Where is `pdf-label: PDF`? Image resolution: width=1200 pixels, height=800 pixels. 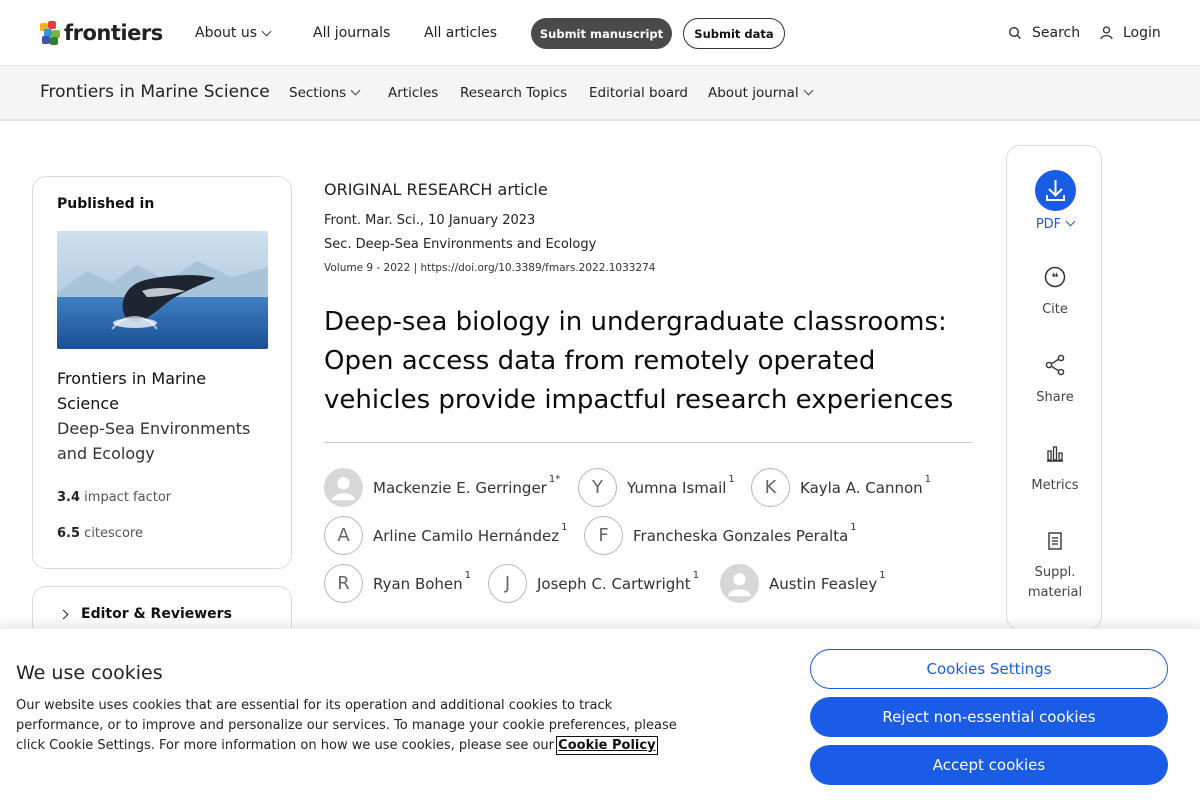
pdf-label: PDF is located at coordinates (1048, 224).